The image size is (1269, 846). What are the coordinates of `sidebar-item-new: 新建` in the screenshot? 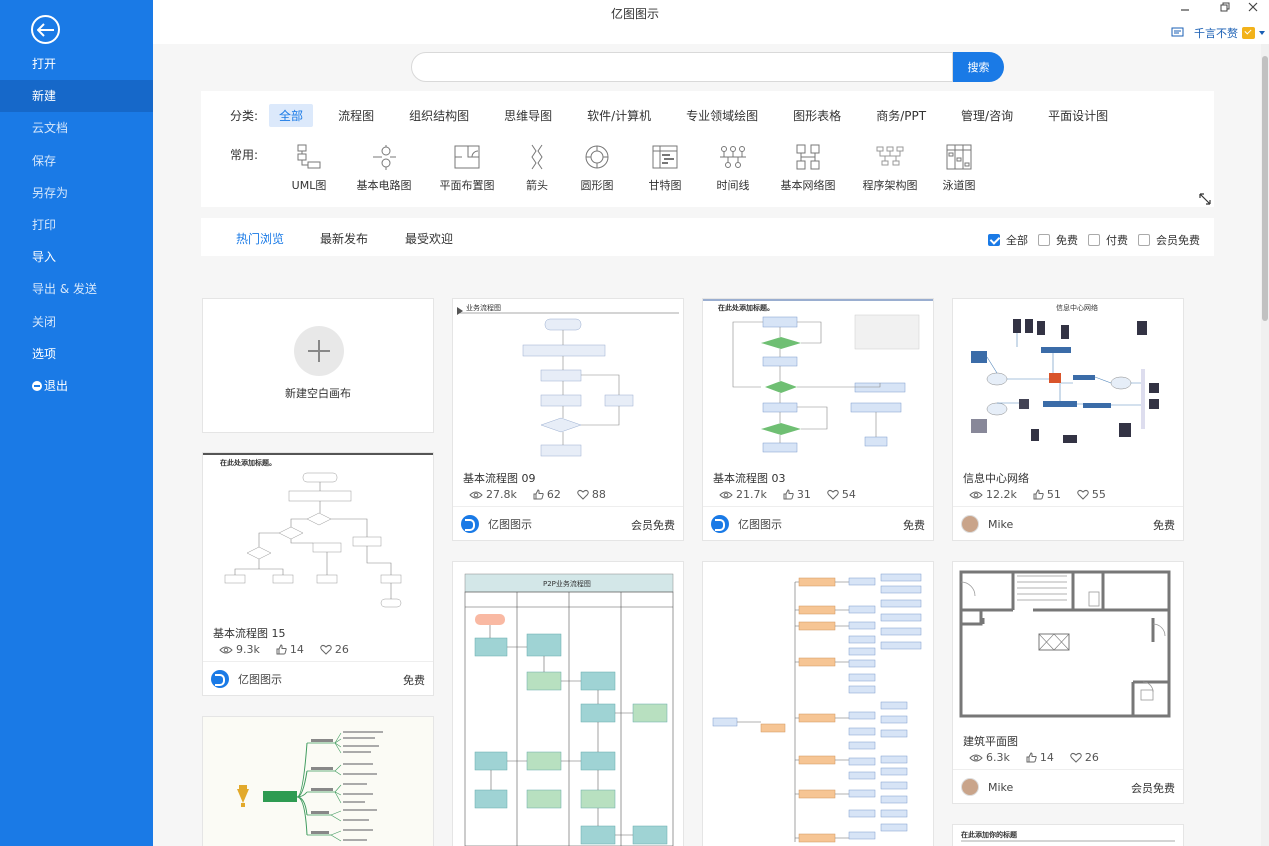 It's located at (76, 96).